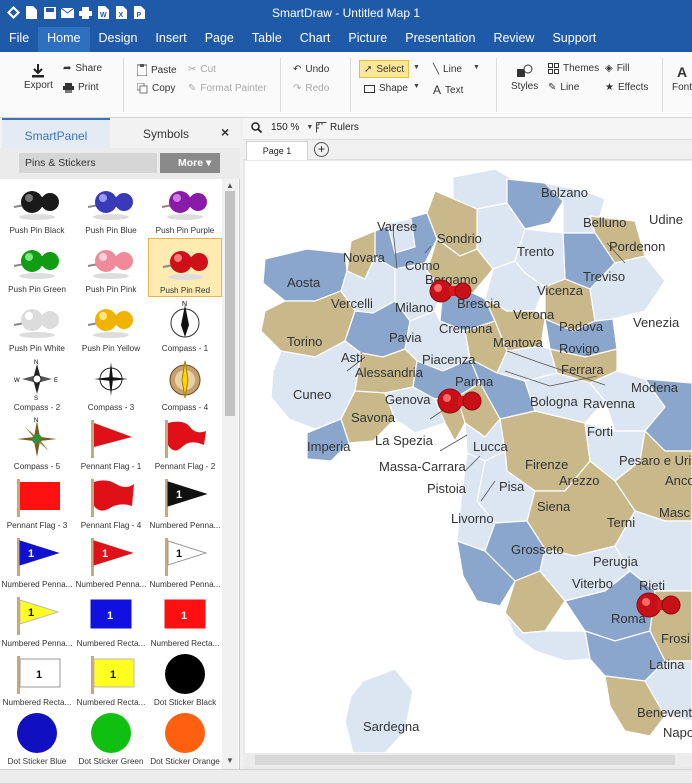 This screenshot has height=783, width=692. What do you see at coordinates (185, 680) in the screenshot?
I see `symbol-cell: Dot Sticker Black` at bounding box center [185, 680].